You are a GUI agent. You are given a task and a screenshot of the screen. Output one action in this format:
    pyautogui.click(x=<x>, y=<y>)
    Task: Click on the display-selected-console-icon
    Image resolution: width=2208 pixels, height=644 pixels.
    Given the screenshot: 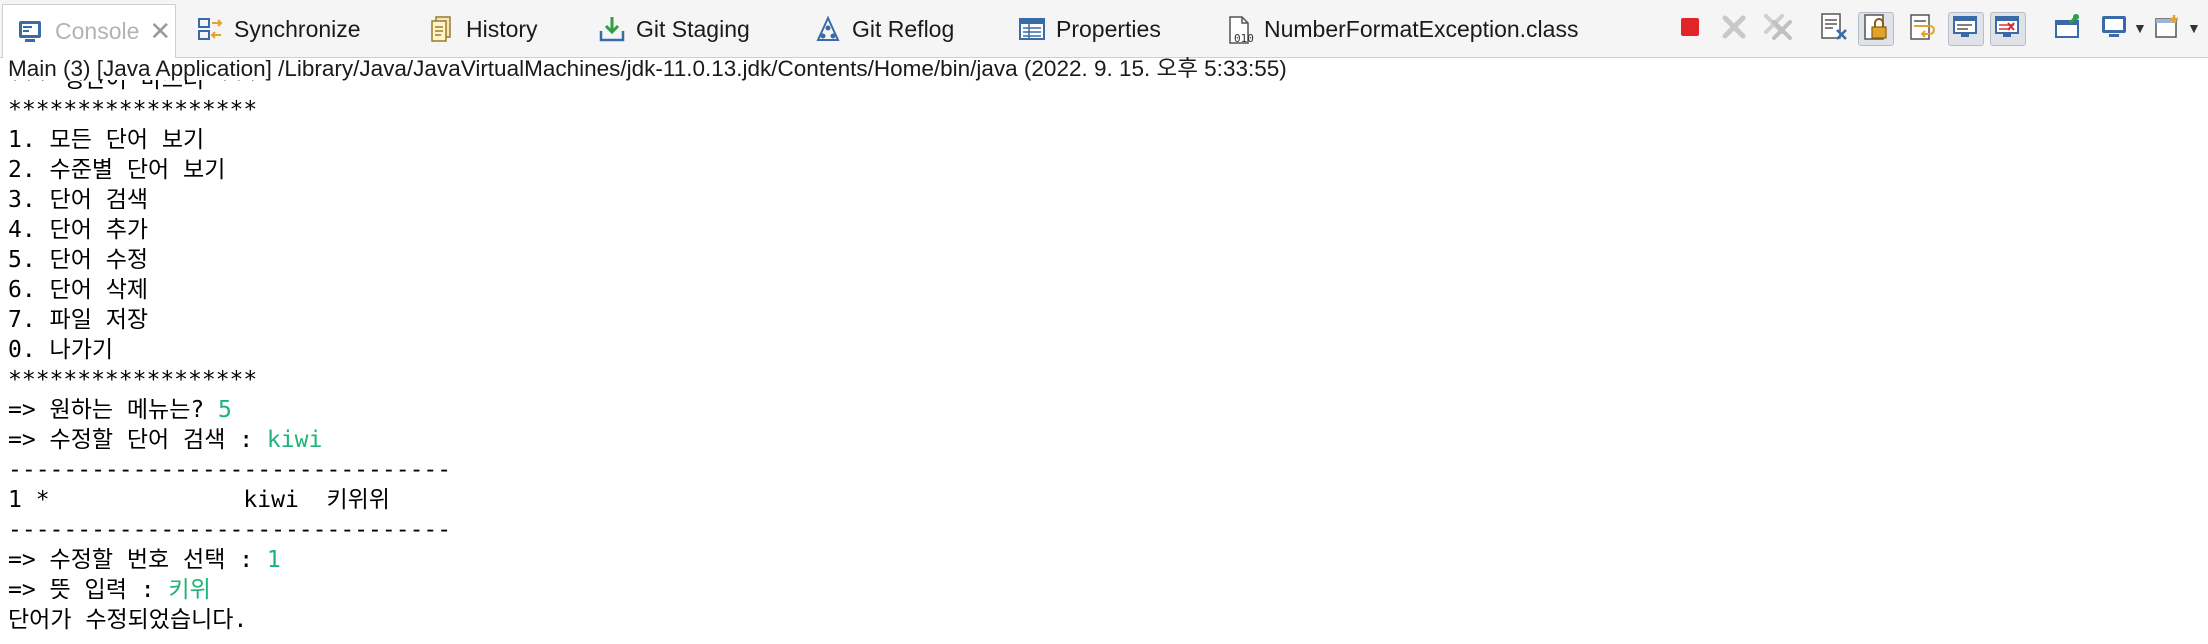 What is the action you would take?
    pyautogui.click(x=2114, y=29)
    